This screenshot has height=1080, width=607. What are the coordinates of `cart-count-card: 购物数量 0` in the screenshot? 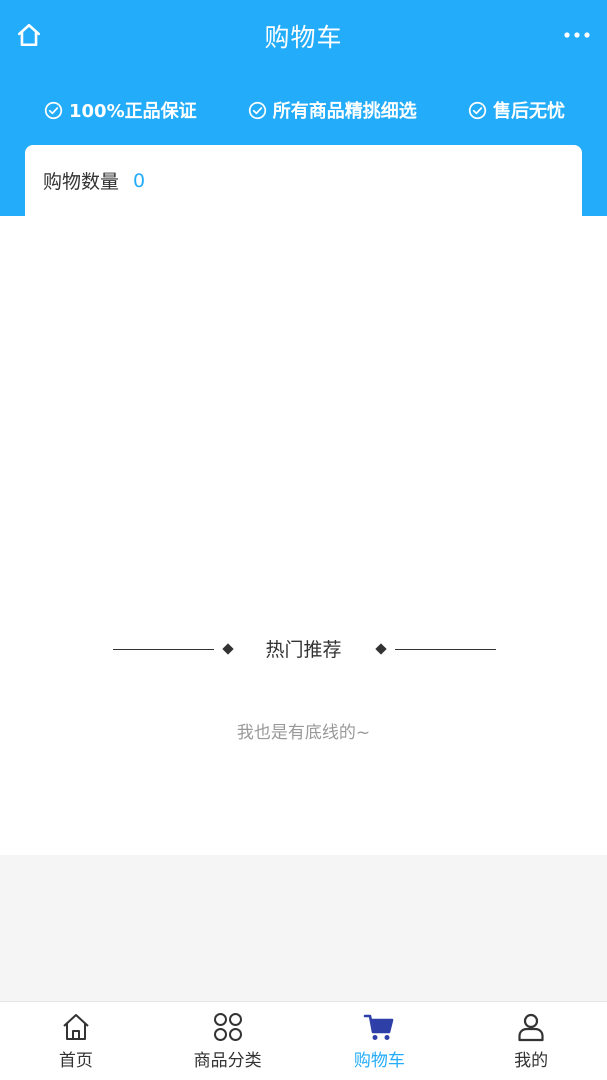 It's located at (303, 180).